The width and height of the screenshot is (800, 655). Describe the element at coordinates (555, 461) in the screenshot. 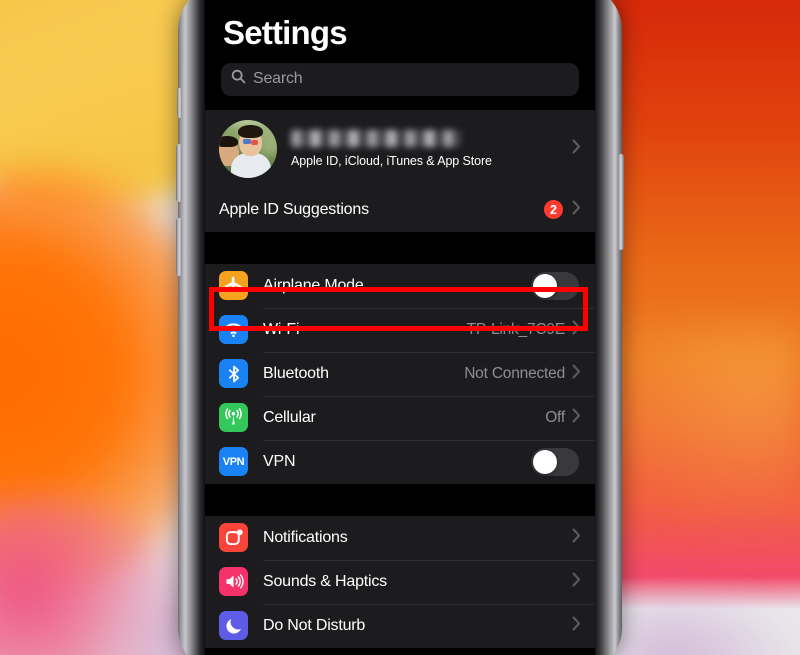

I see `vpn-toggle` at that location.